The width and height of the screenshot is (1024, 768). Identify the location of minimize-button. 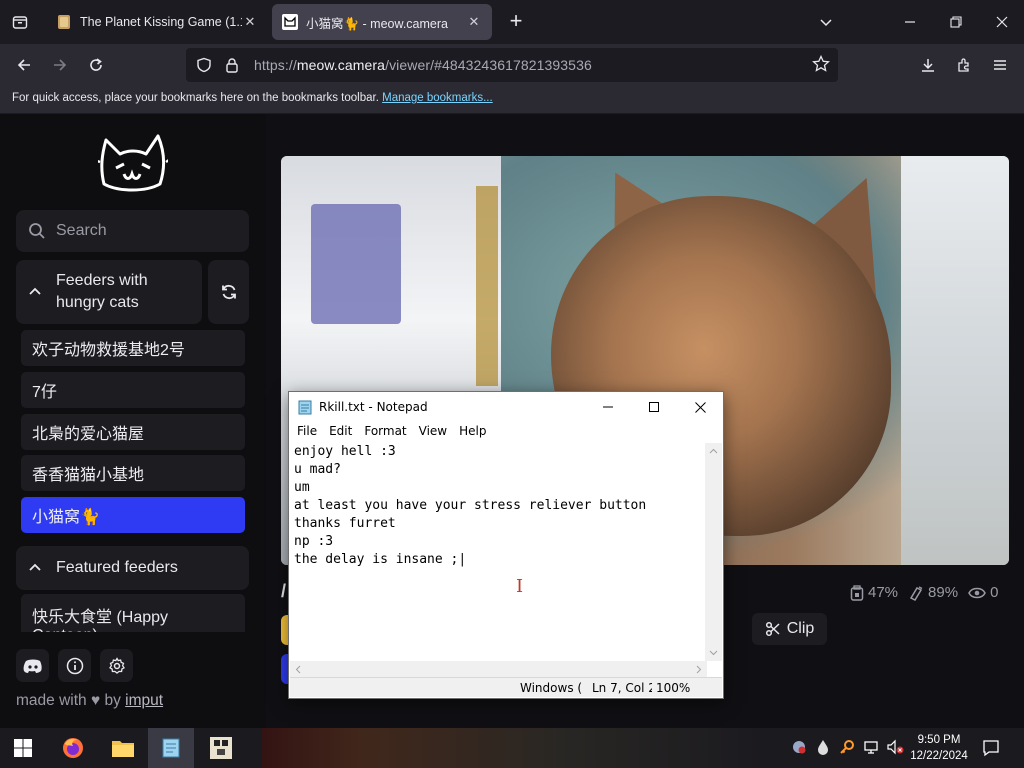
(910, 22).